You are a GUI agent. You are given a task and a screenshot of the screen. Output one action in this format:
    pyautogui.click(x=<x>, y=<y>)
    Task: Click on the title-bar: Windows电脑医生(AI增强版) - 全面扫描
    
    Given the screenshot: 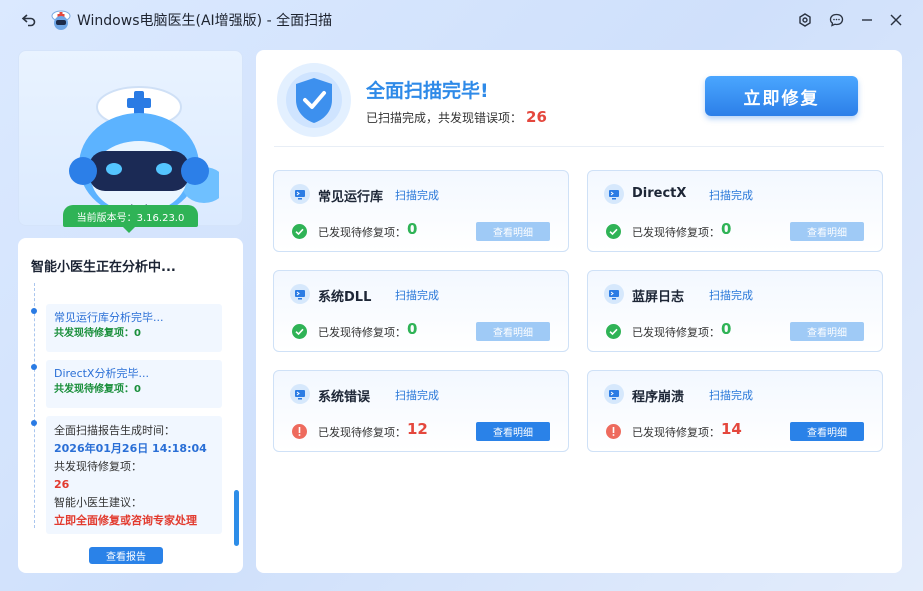 What is the action you would take?
    pyautogui.click(x=461, y=20)
    